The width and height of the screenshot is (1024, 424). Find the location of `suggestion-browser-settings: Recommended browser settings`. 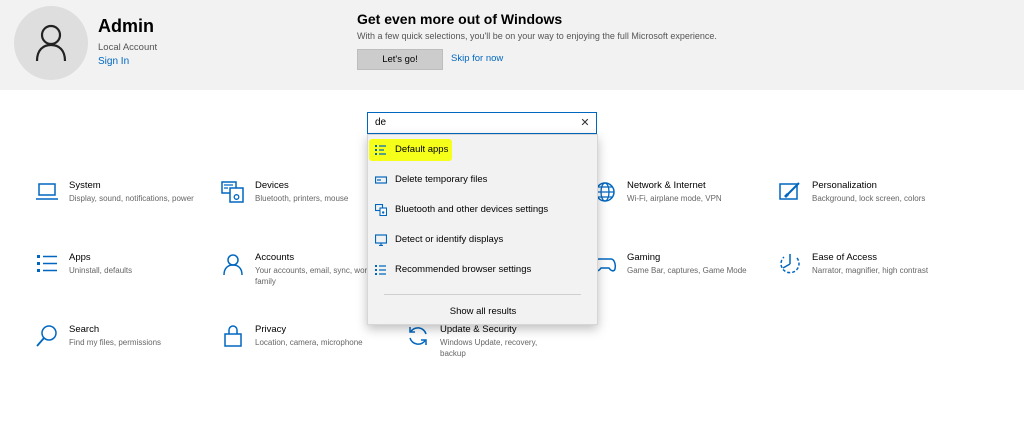

suggestion-browser-settings: Recommended browser settings is located at coordinates (483, 270).